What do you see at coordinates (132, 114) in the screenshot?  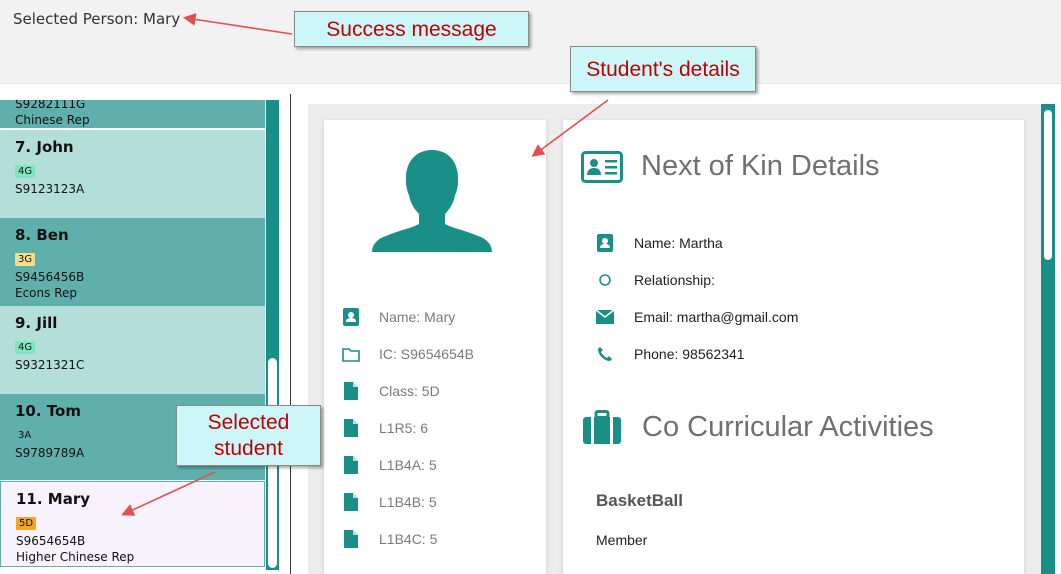 I see `list-item: S9282111G Chinese Rep` at bounding box center [132, 114].